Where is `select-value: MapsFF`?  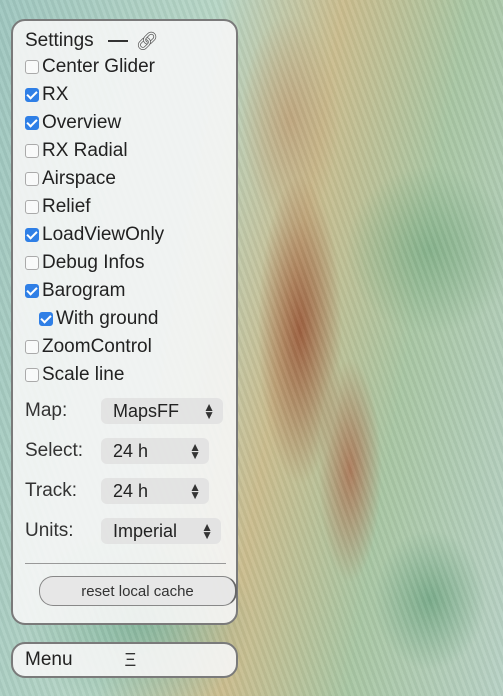
select-value: MapsFF is located at coordinates (146, 410).